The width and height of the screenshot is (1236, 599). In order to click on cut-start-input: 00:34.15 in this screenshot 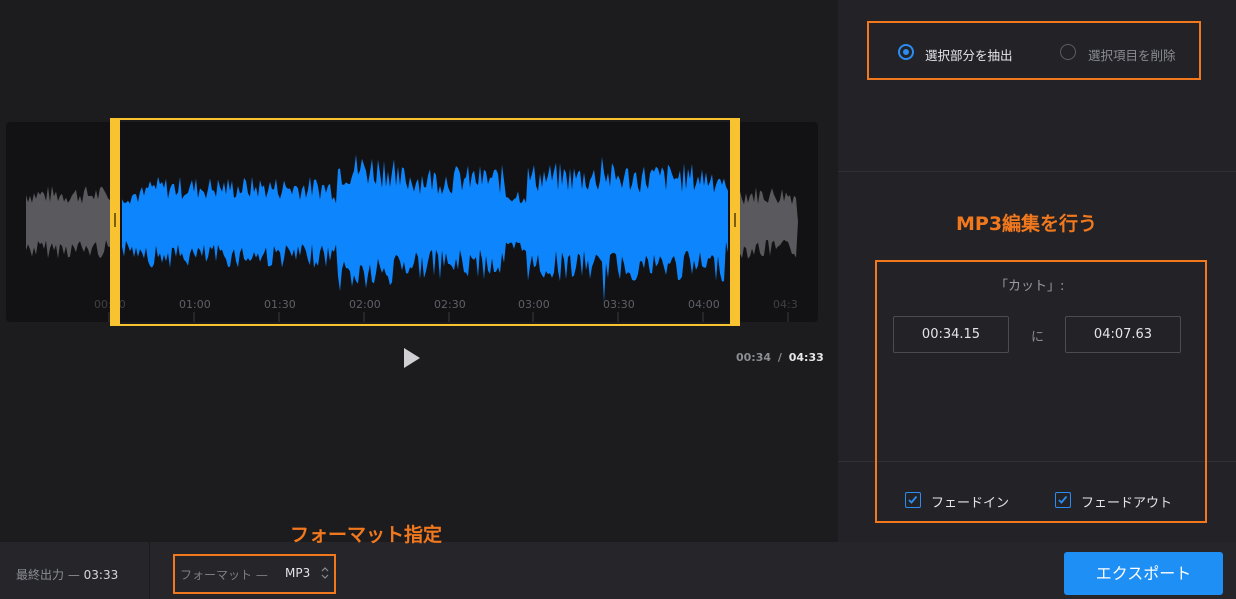, I will do `click(951, 334)`.